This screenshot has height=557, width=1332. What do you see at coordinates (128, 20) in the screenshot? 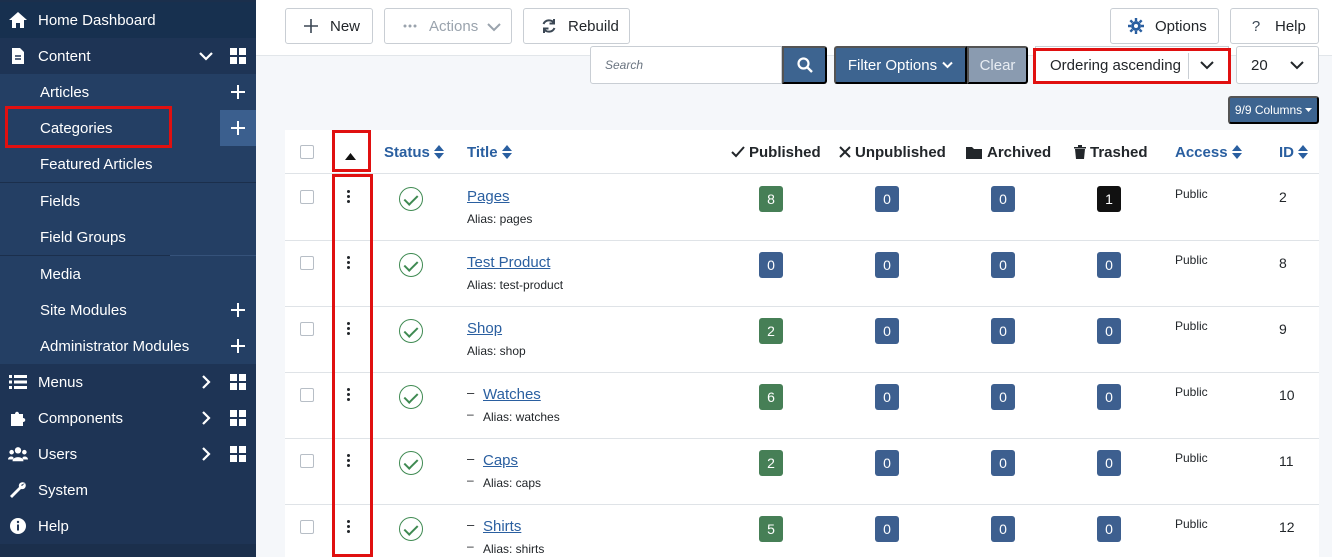
I see `sidebar-item-home-dashboard: Home Dashboard` at bounding box center [128, 20].